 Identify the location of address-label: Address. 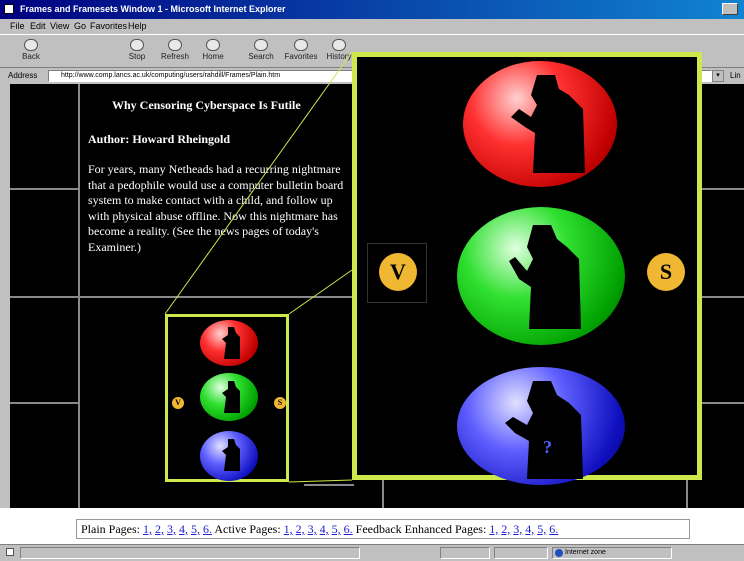
(23, 75).